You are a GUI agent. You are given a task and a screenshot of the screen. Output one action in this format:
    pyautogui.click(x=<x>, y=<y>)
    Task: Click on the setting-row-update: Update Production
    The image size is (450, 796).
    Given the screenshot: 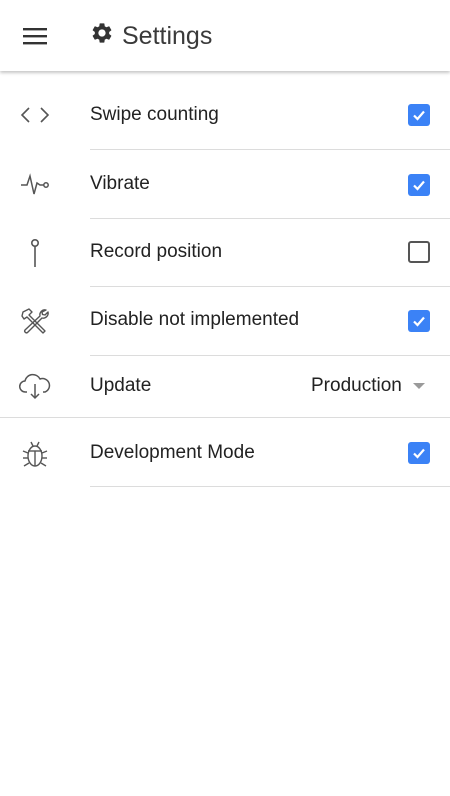 What is the action you would take?
    pyautogui.click(x=225, y=387)
    